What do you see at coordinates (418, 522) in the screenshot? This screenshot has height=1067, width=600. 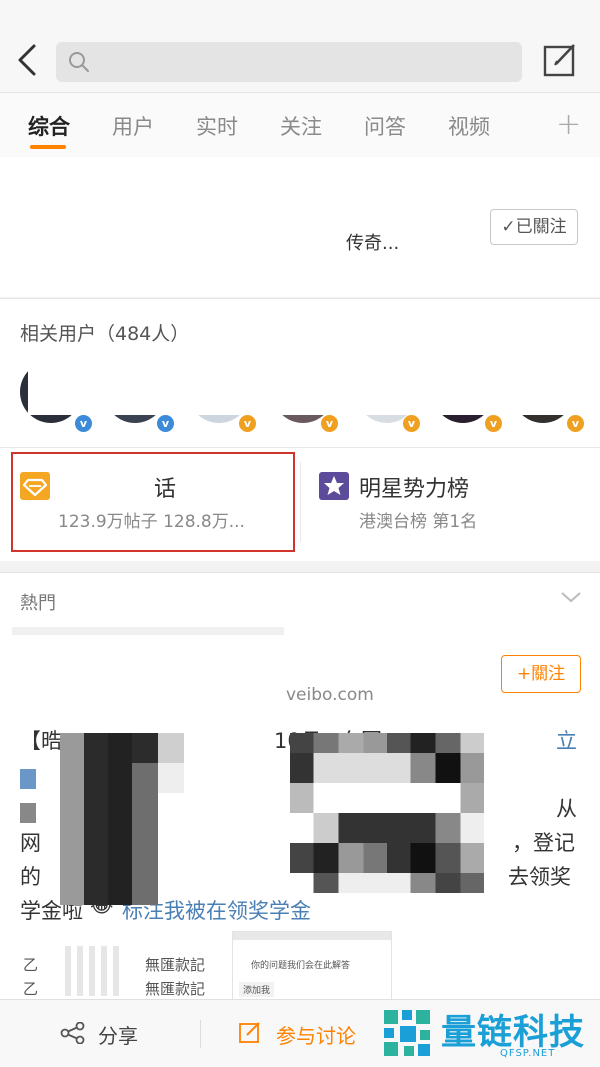 I see `star-rank-subtitle: 港澳台榜 第1名` at bounding box center [418, 522].